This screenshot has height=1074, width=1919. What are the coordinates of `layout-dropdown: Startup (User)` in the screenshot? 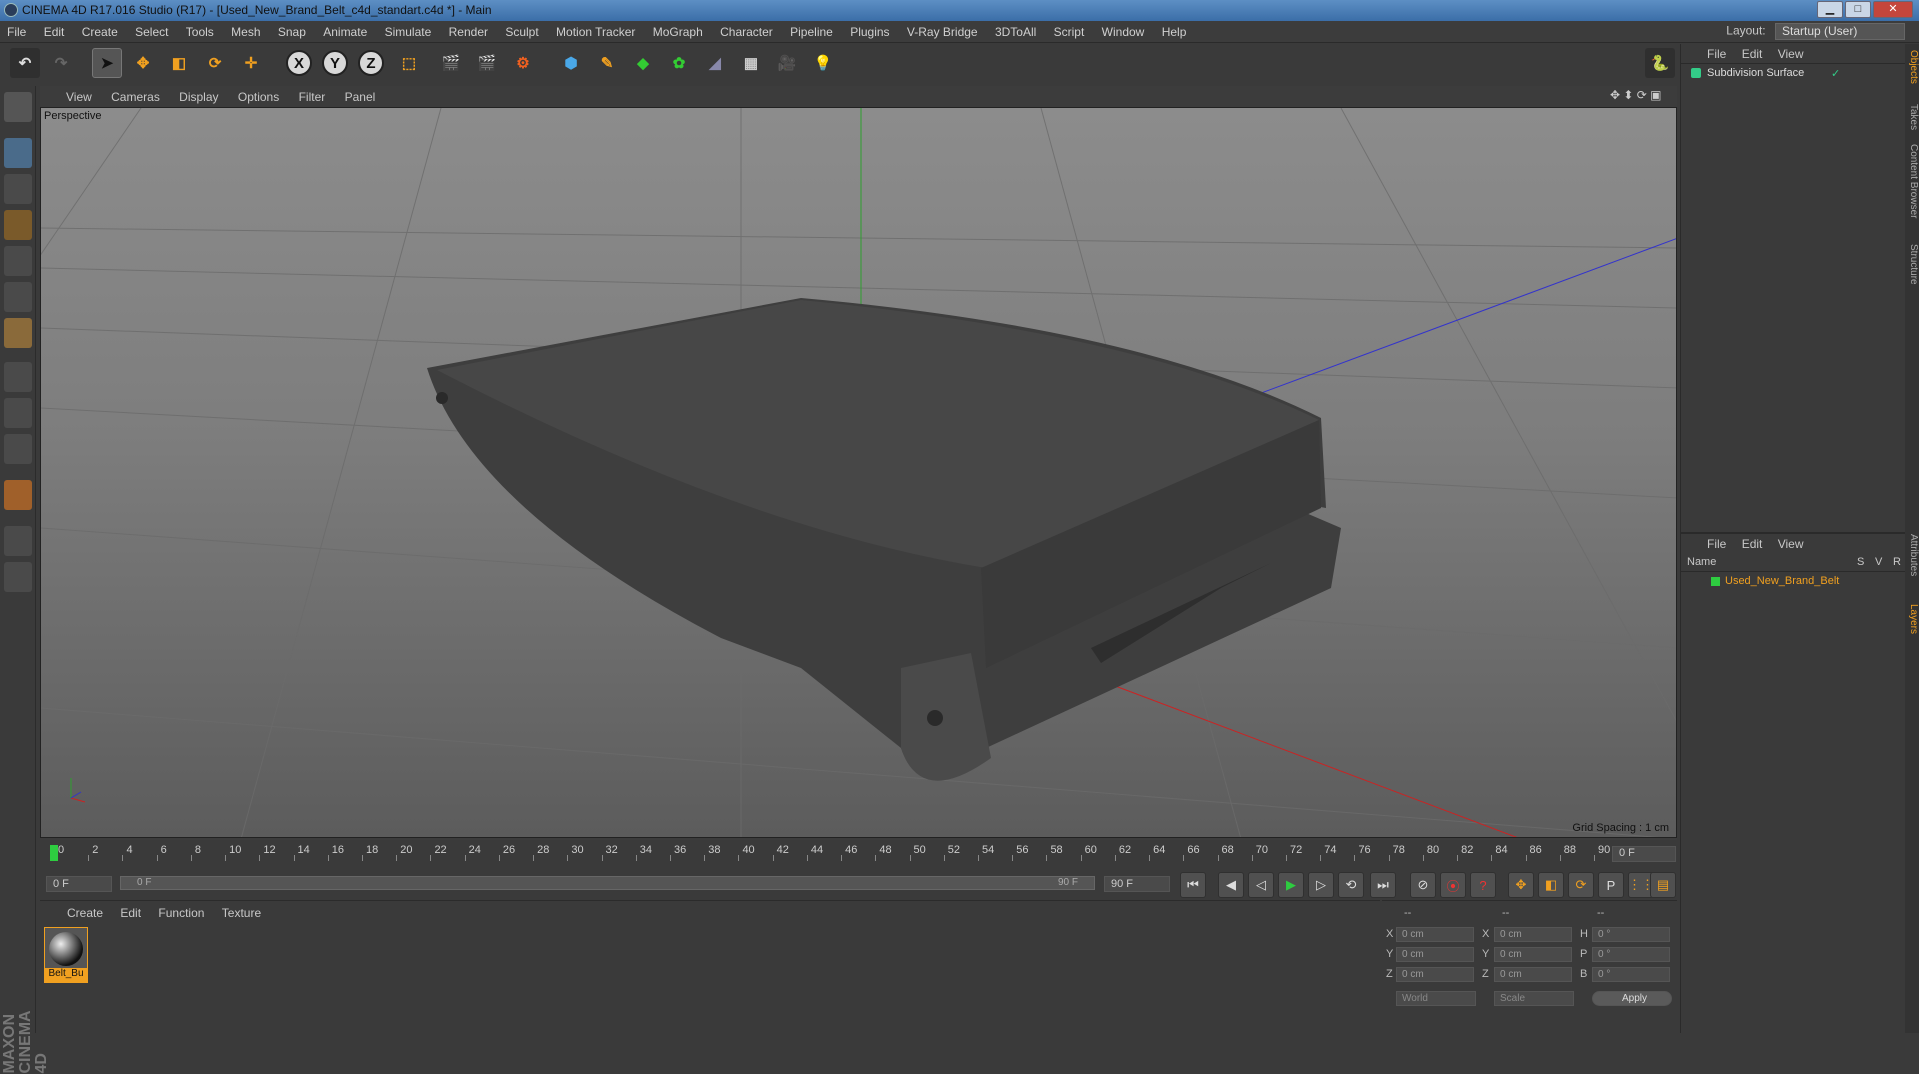 It's located at (1840, 31).